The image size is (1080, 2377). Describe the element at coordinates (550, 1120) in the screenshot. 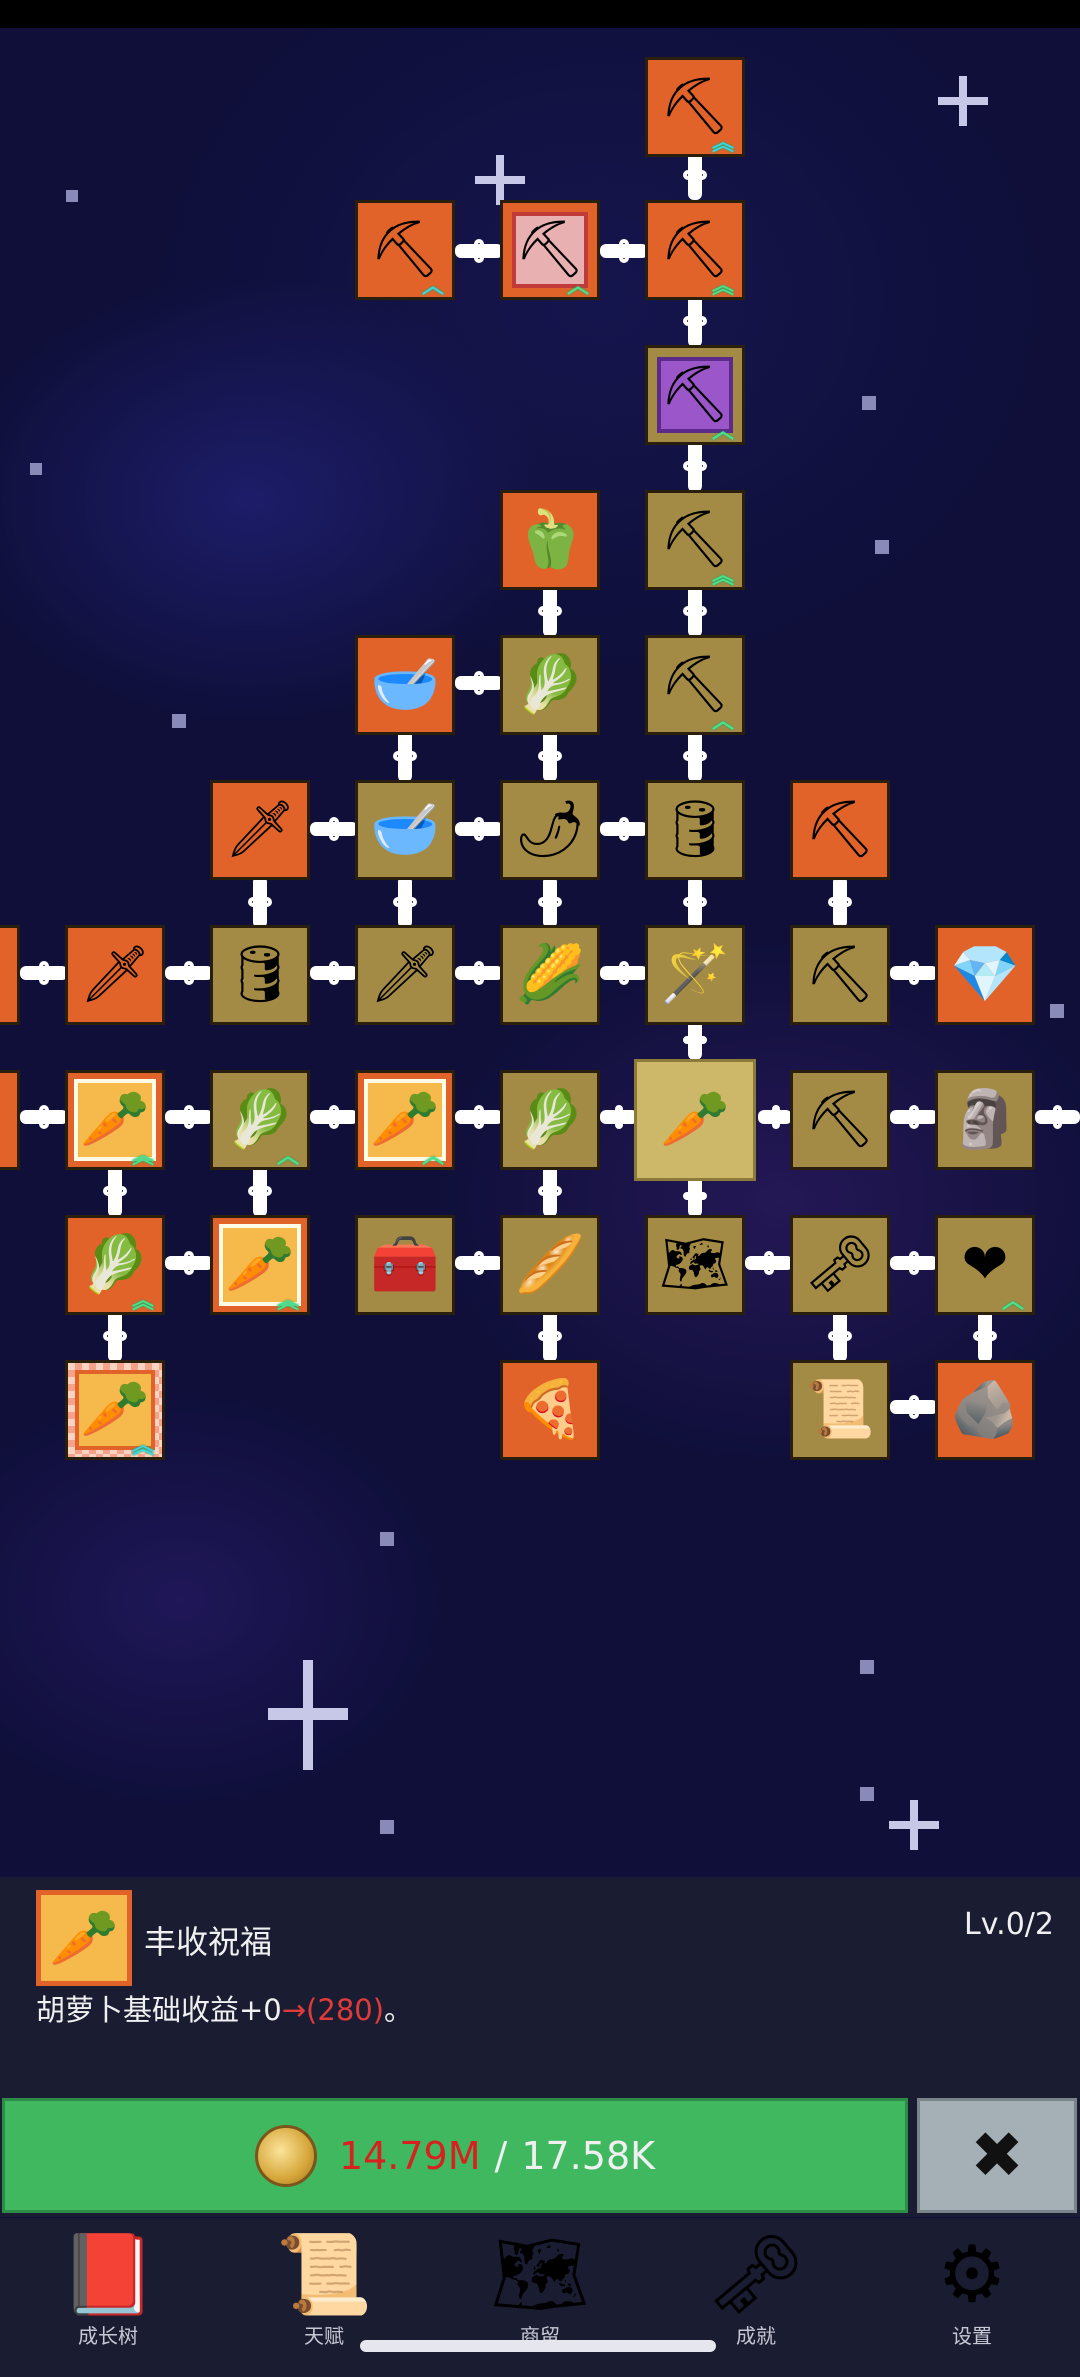

I see `skill-node-cabbage: 🥬` at that location.